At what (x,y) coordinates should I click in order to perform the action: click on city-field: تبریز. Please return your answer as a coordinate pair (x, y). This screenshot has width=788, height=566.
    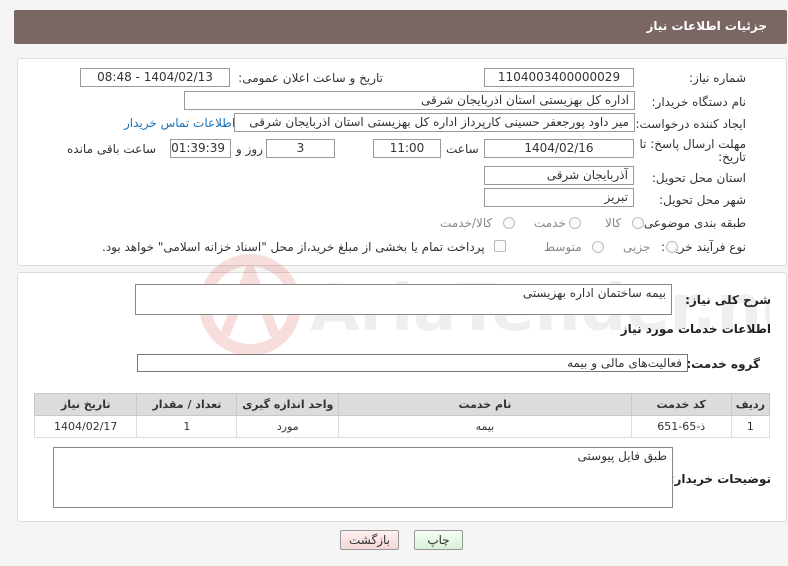
    Looking at the image, I should click on (559, 197).